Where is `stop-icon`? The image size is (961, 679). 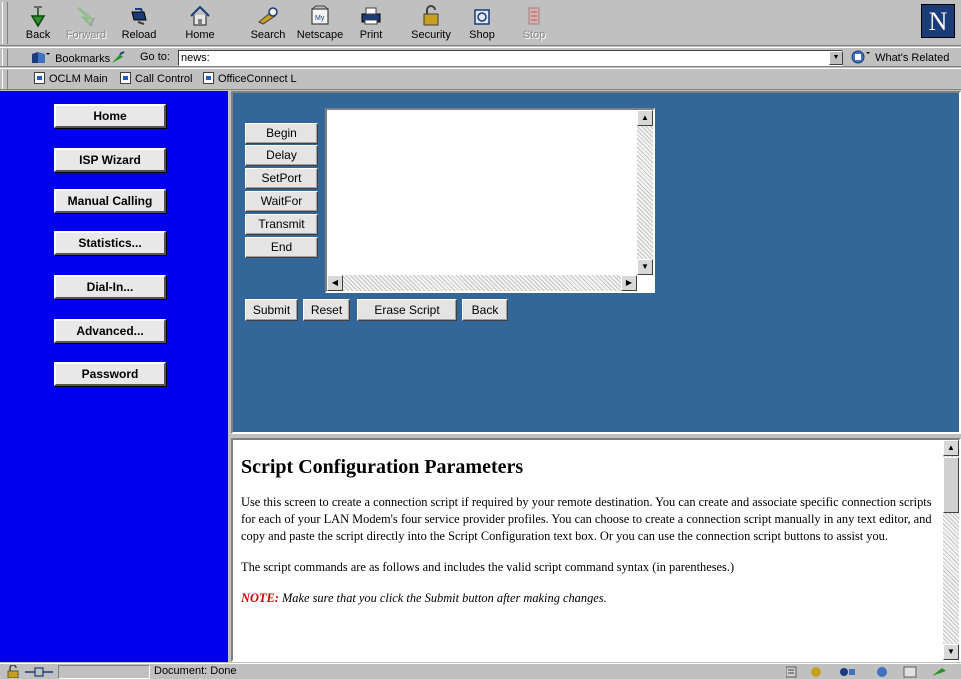 stop-icon is located at coordinates (534, 16).